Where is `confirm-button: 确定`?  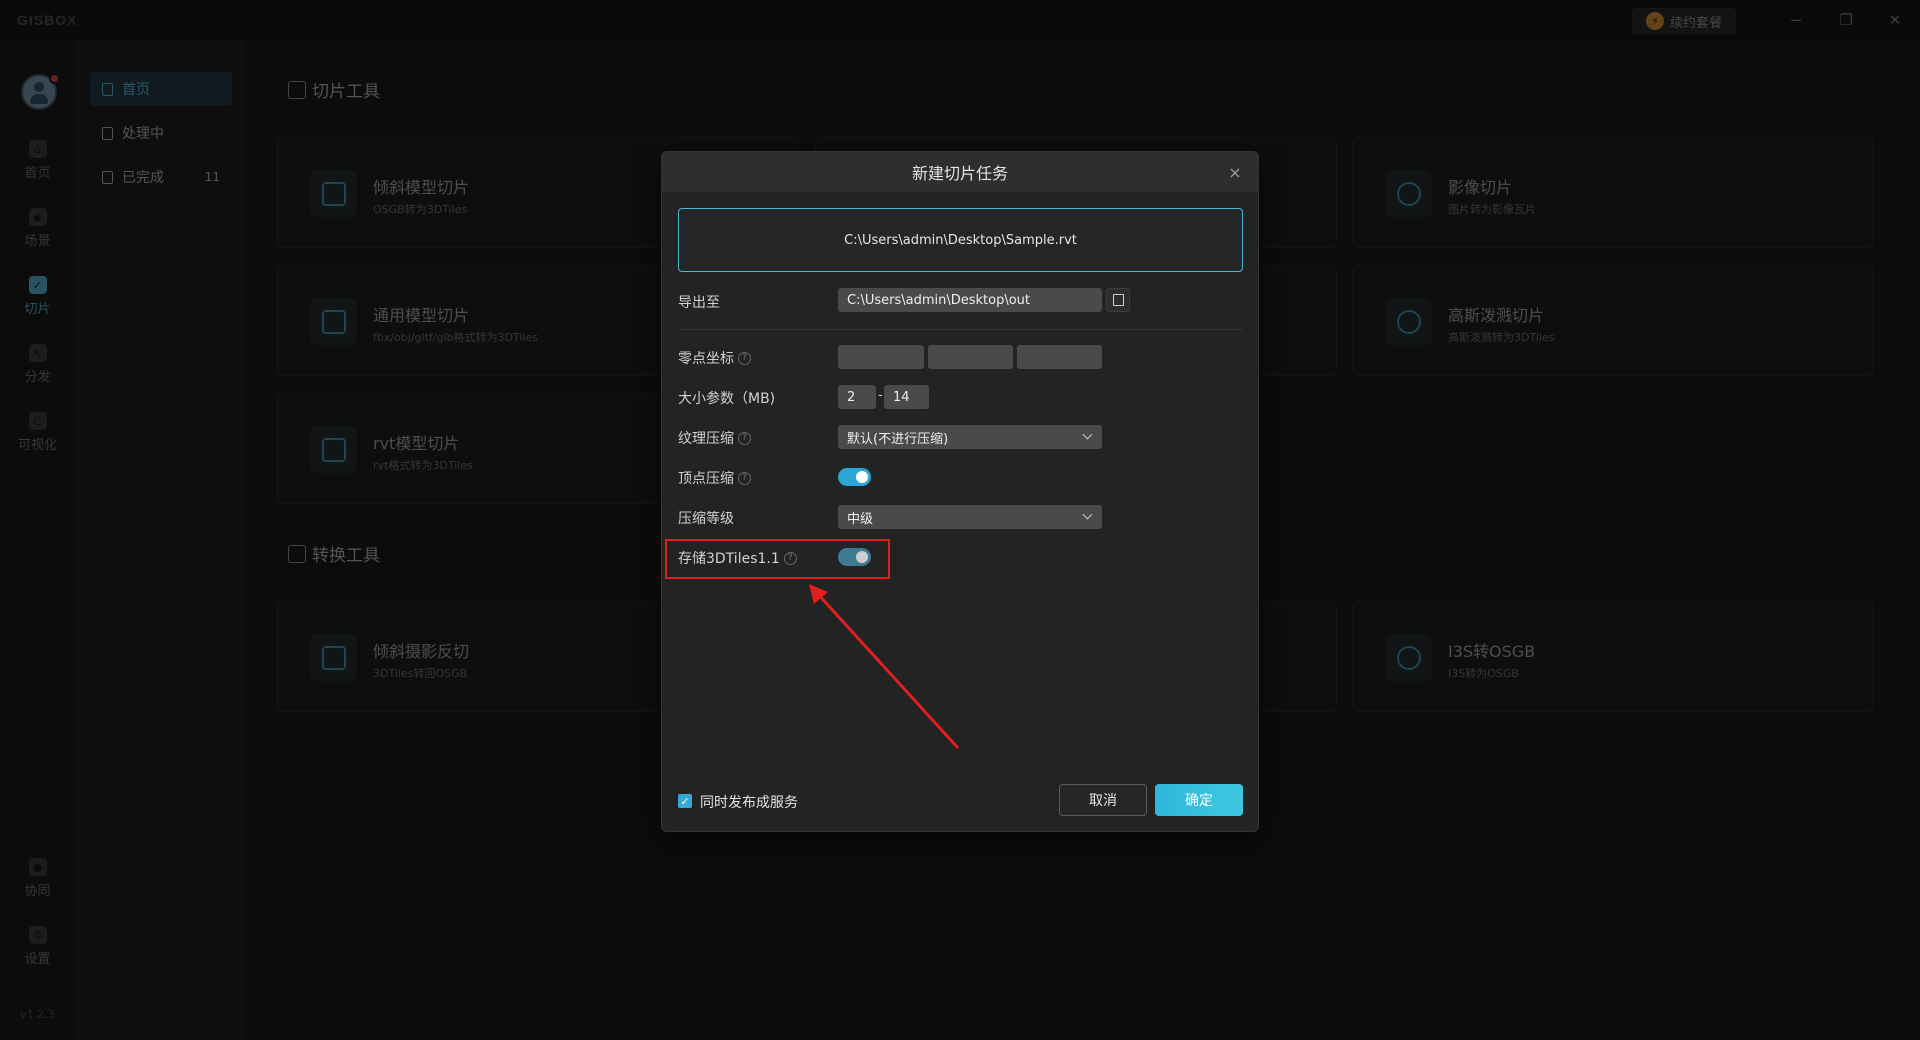
confirm-button: 确定 is located at coordinates (1199, 800).